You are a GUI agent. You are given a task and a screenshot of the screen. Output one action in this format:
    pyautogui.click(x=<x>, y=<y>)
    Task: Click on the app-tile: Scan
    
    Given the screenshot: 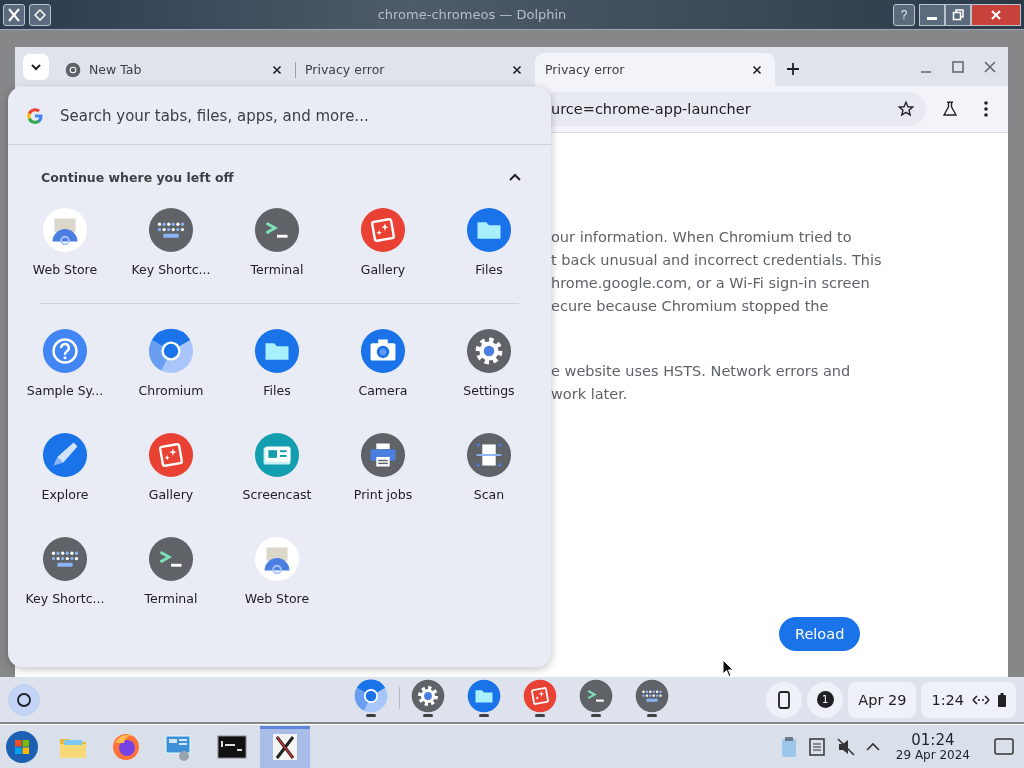 What is the action you would take?
    pyautogui.click(x=489, y=467)
    